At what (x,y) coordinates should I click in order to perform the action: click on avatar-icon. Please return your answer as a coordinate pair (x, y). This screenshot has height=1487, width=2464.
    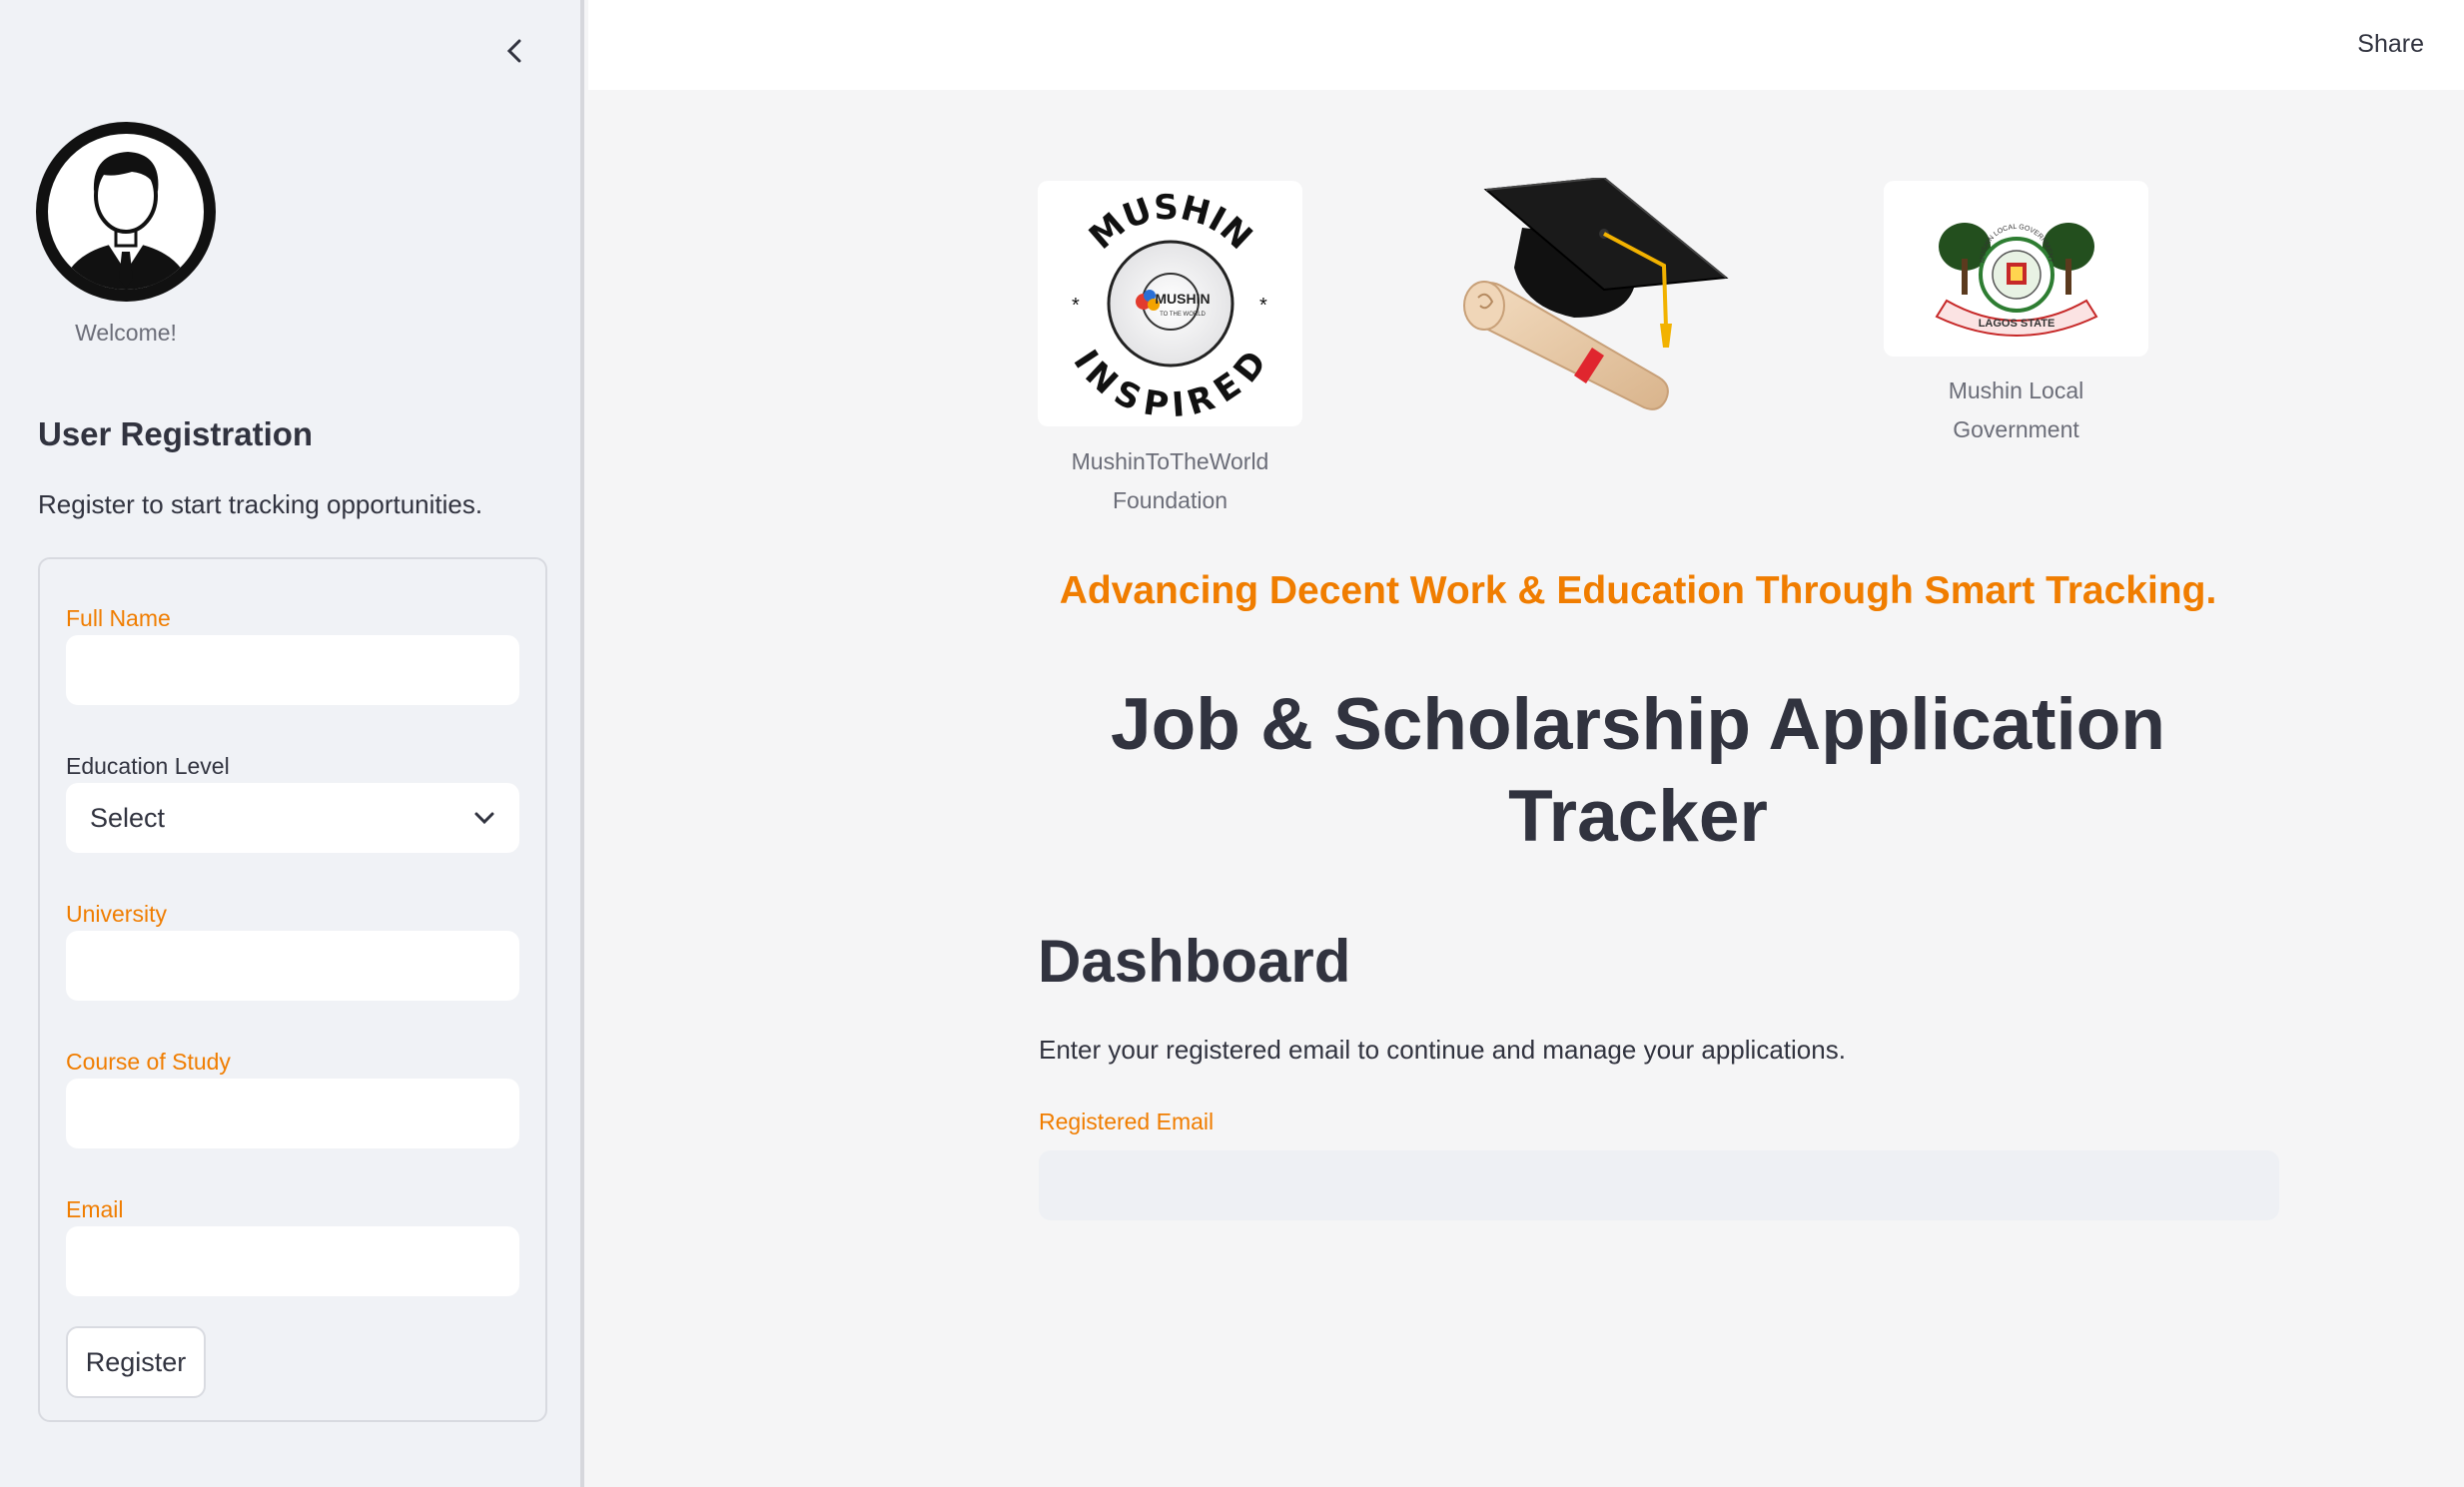
    Looking at the image, I should click on (126, 212).